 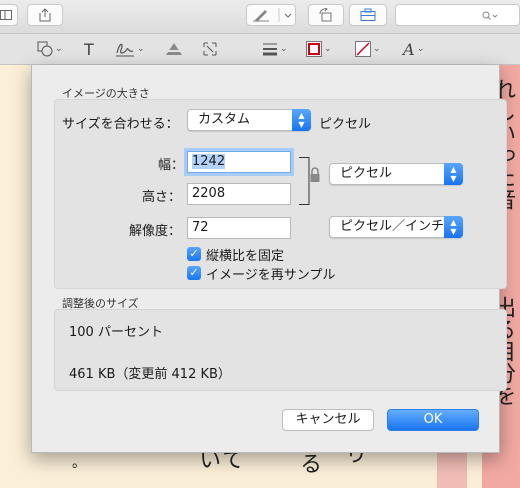 What do you see at coordinates (171, 165) in the screenshot?
I see `width-label: 幅：` at bounding box center [171, 165].